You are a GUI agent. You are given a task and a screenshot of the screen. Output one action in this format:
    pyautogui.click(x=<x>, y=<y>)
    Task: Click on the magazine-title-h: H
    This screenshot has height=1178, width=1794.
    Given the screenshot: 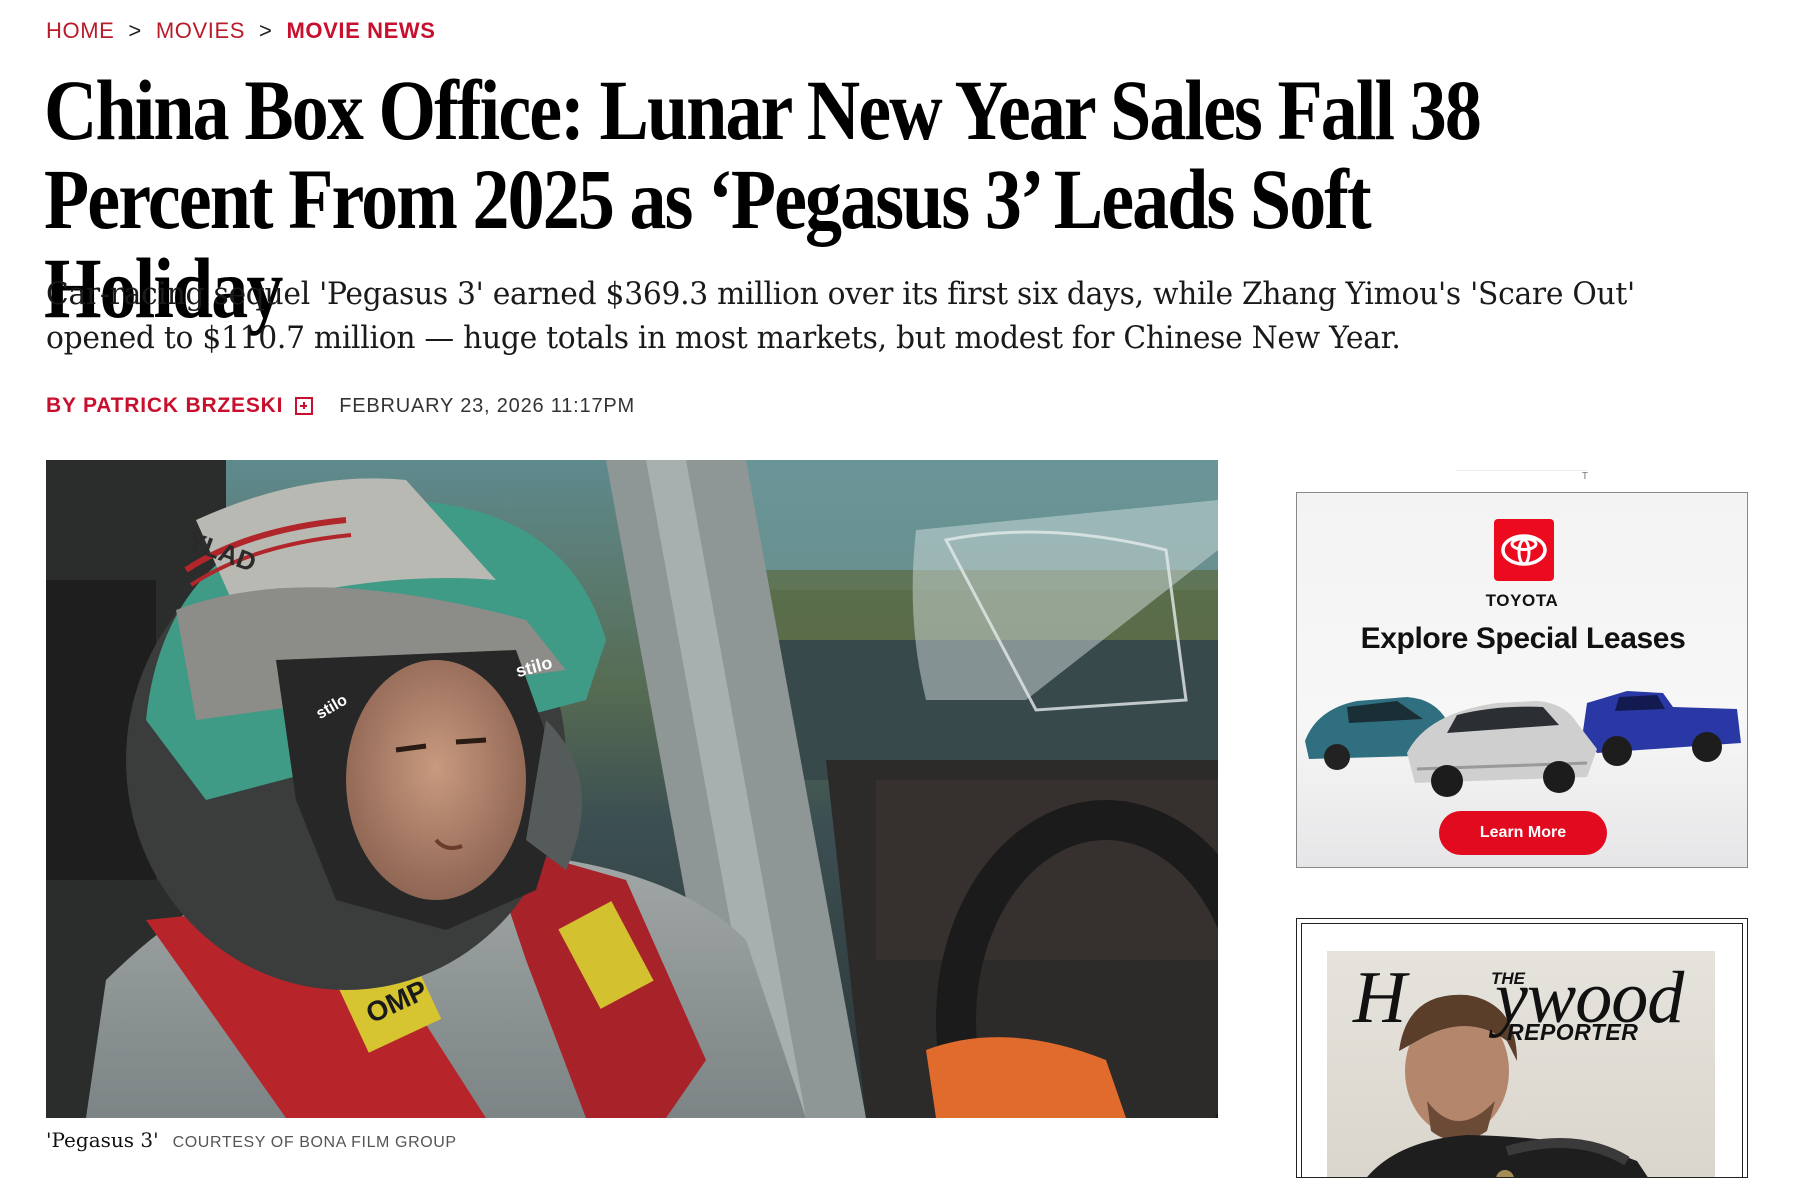 What is the action you would take?
    pyautogui.click(x=1380, y=998)
    